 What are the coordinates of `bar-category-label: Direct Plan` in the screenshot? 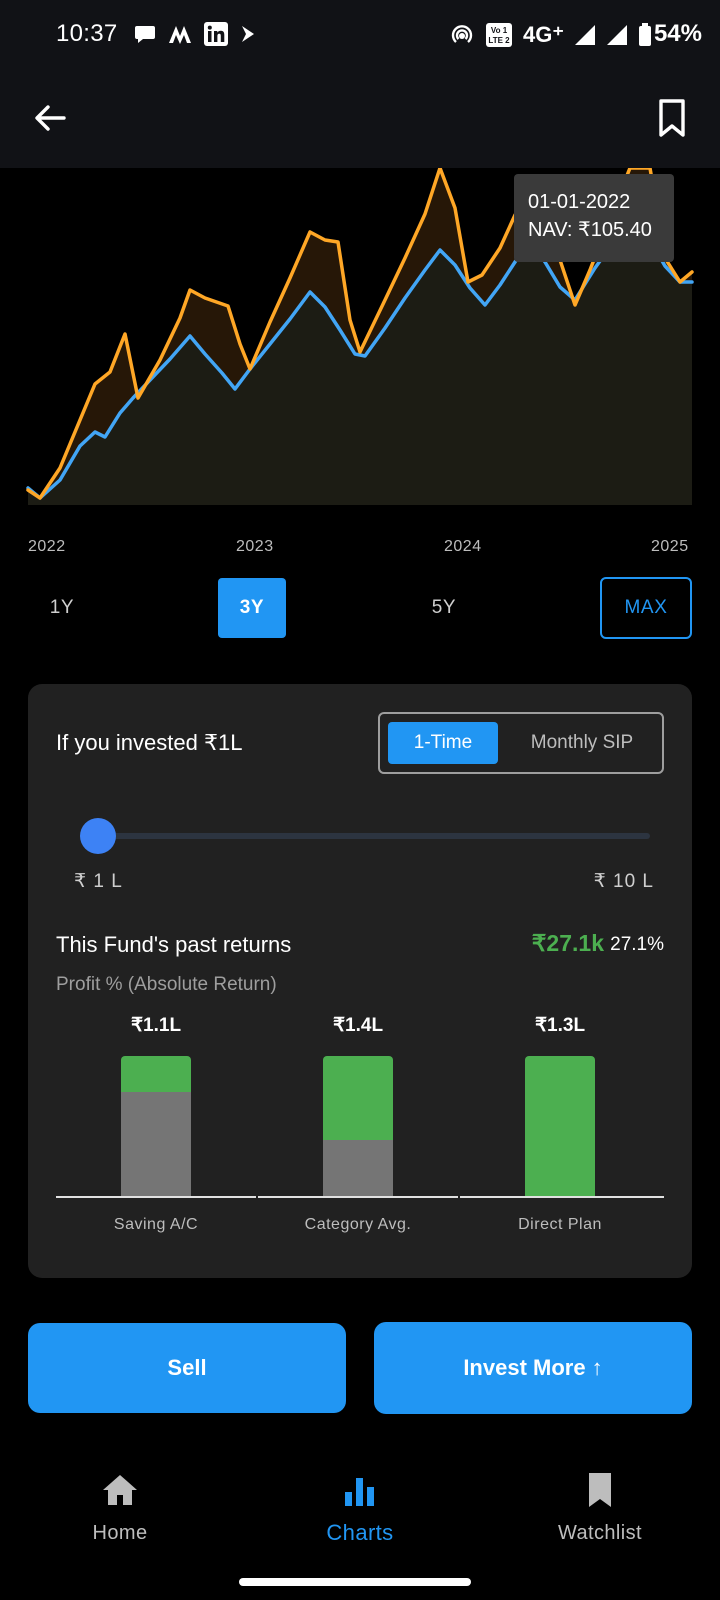 It's located at (560, 1224).